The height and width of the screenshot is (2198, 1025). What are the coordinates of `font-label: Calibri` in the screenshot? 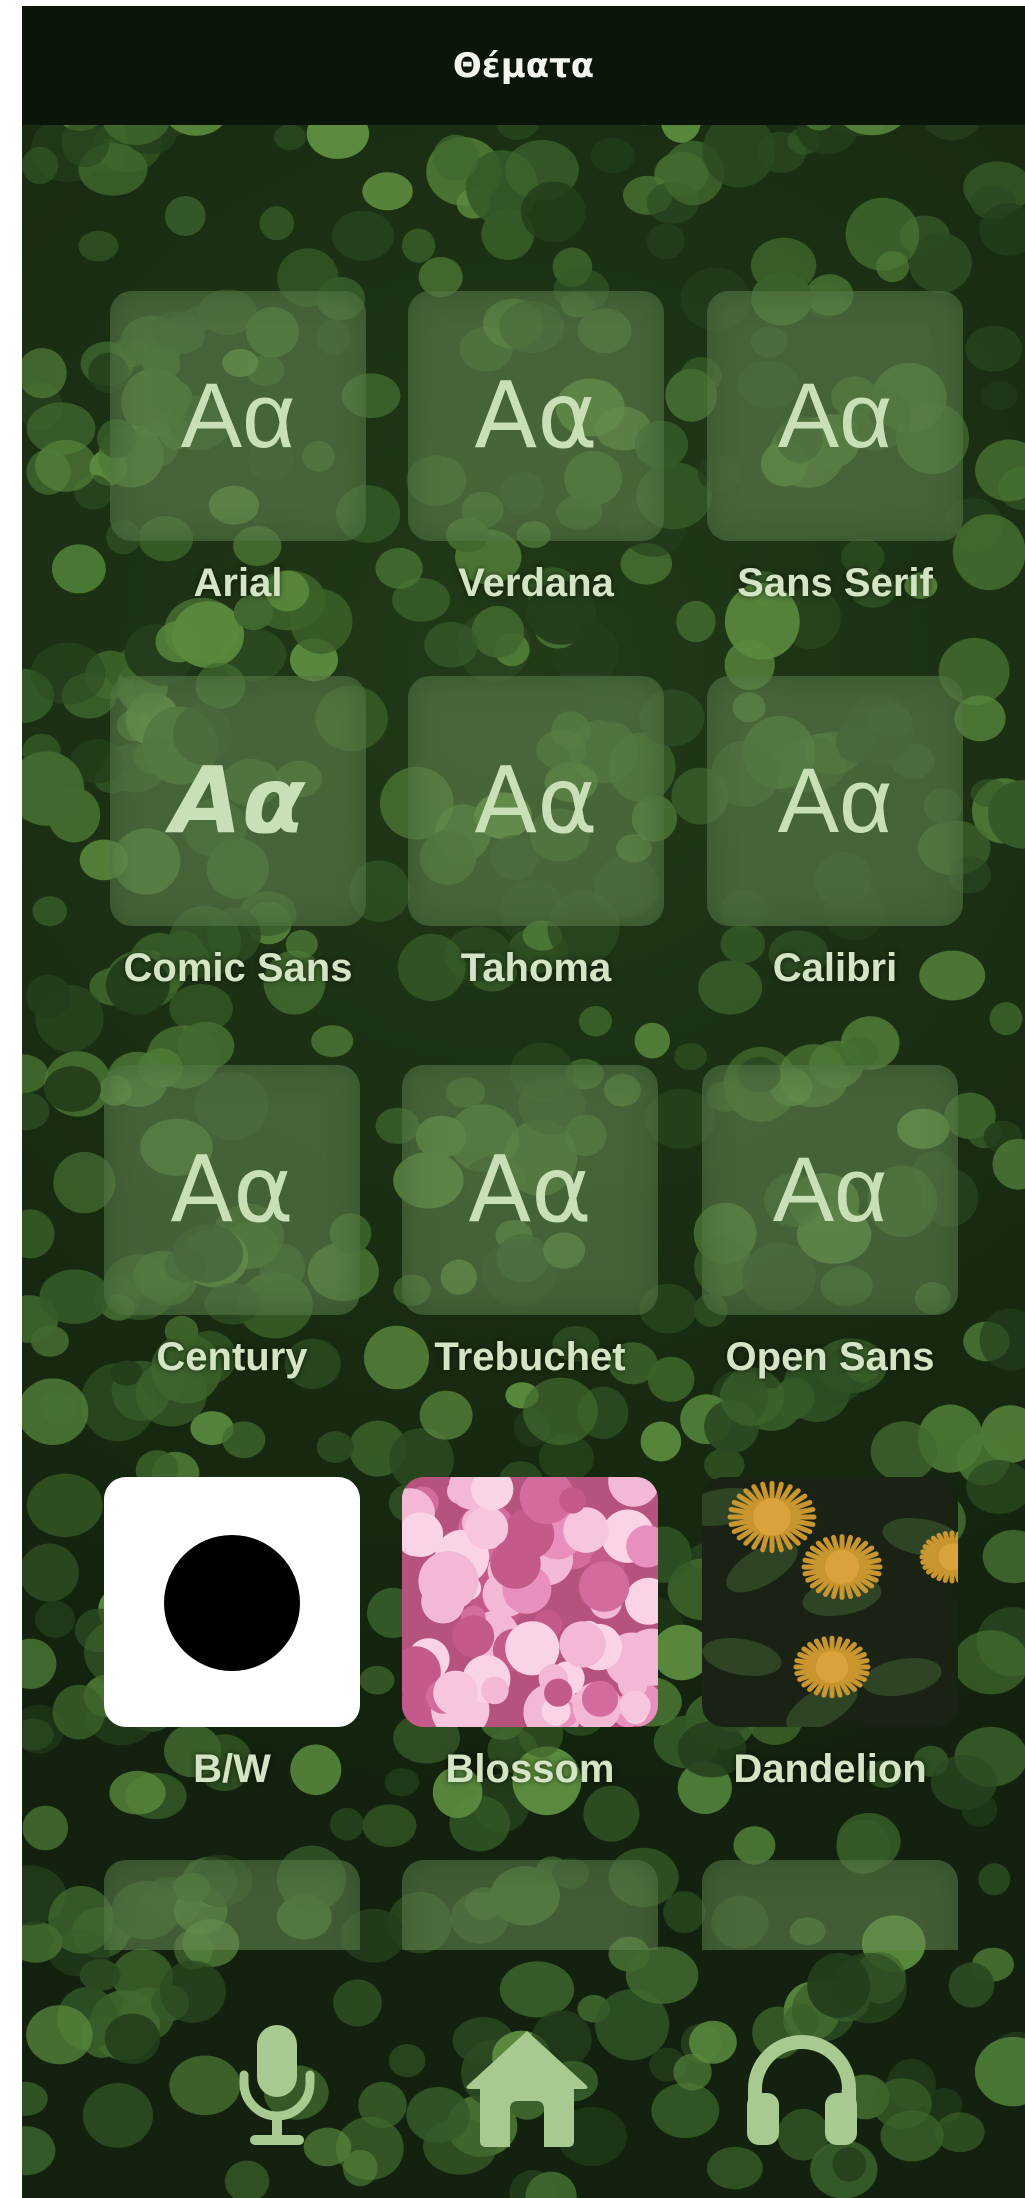 It's located at (835, 968).